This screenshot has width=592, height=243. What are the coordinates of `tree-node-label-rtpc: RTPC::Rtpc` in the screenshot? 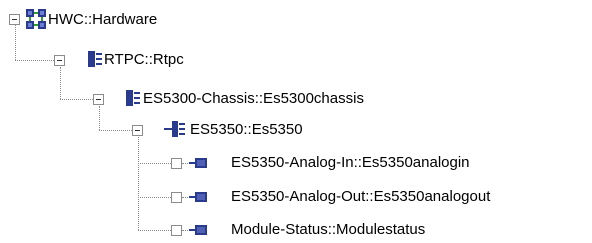 It's located at (144, 60).